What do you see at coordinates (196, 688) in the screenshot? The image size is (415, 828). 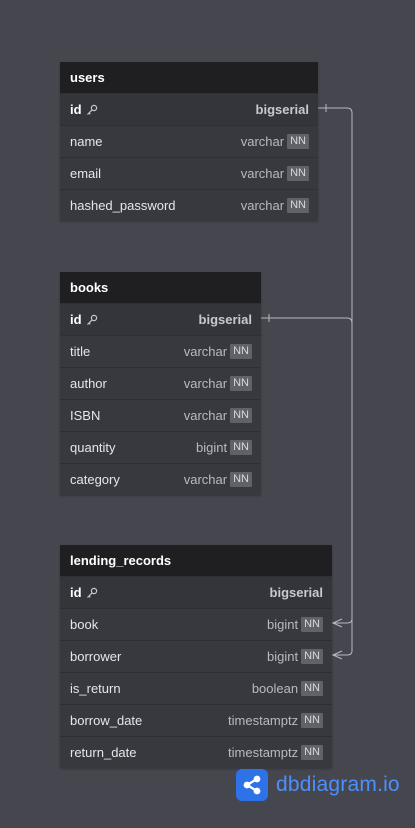 I see `column-row-is-return: is_return boolean NN` at bounding box center [196, 688].